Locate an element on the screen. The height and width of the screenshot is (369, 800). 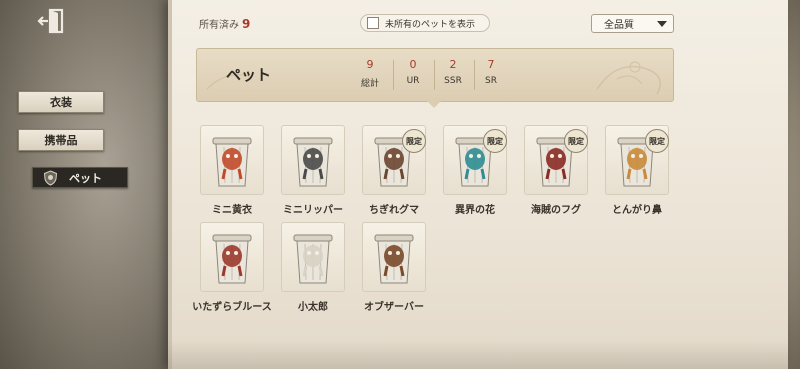
quality-filter-value: 全品質 is located at coordinates (619, 25).